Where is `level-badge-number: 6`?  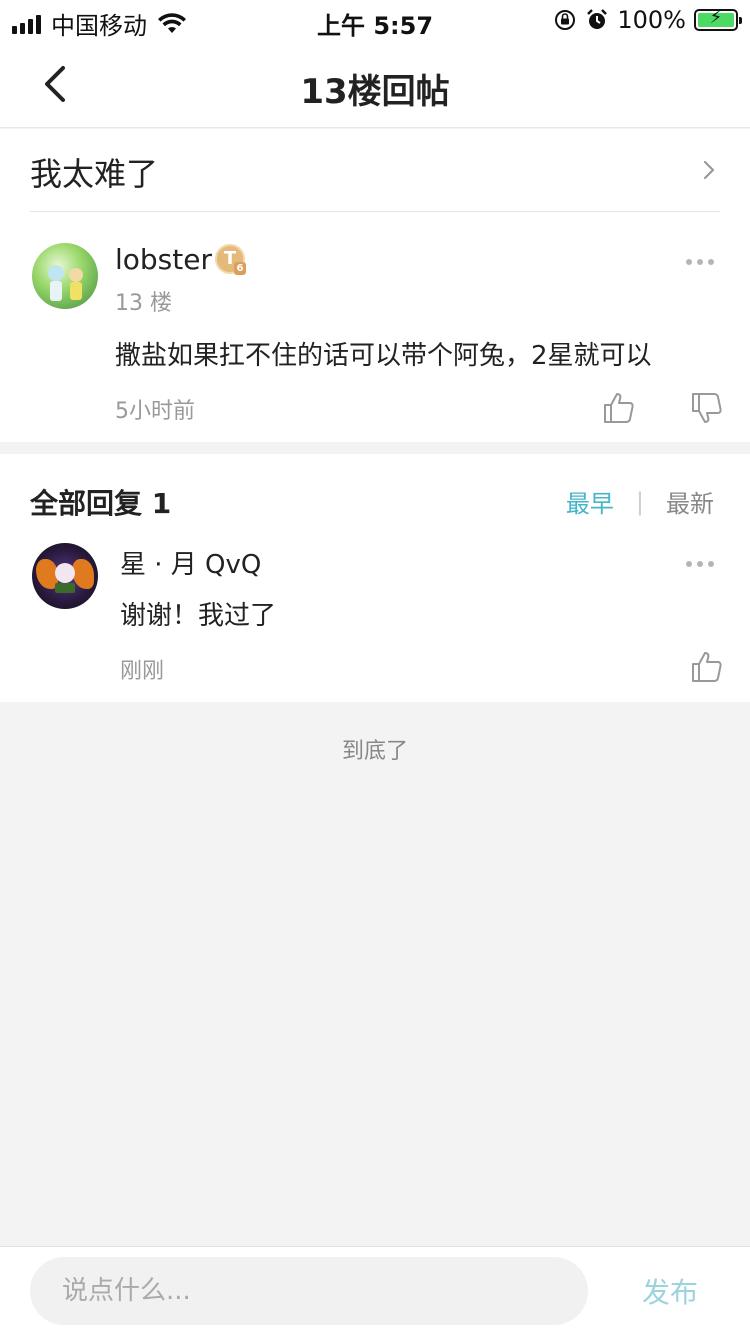 level-badge-number: 6 is located at coordinates (240, 268).